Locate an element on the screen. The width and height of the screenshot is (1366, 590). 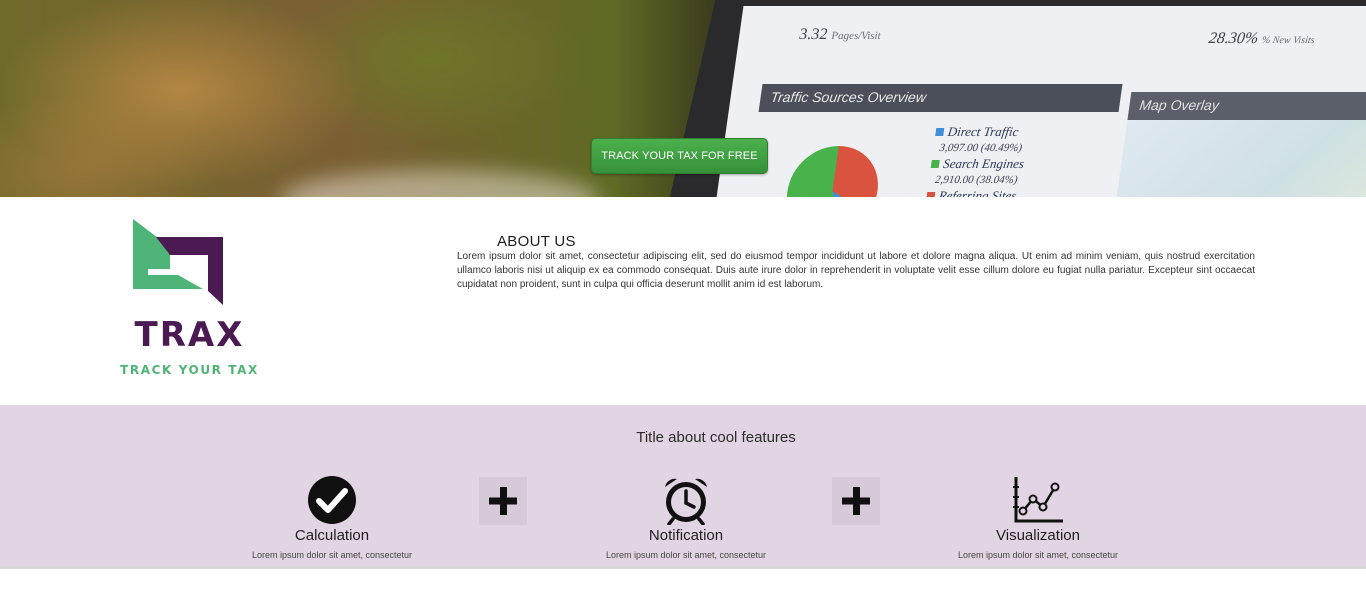
alarm-clock-icon is located at coordinates (686, 501).